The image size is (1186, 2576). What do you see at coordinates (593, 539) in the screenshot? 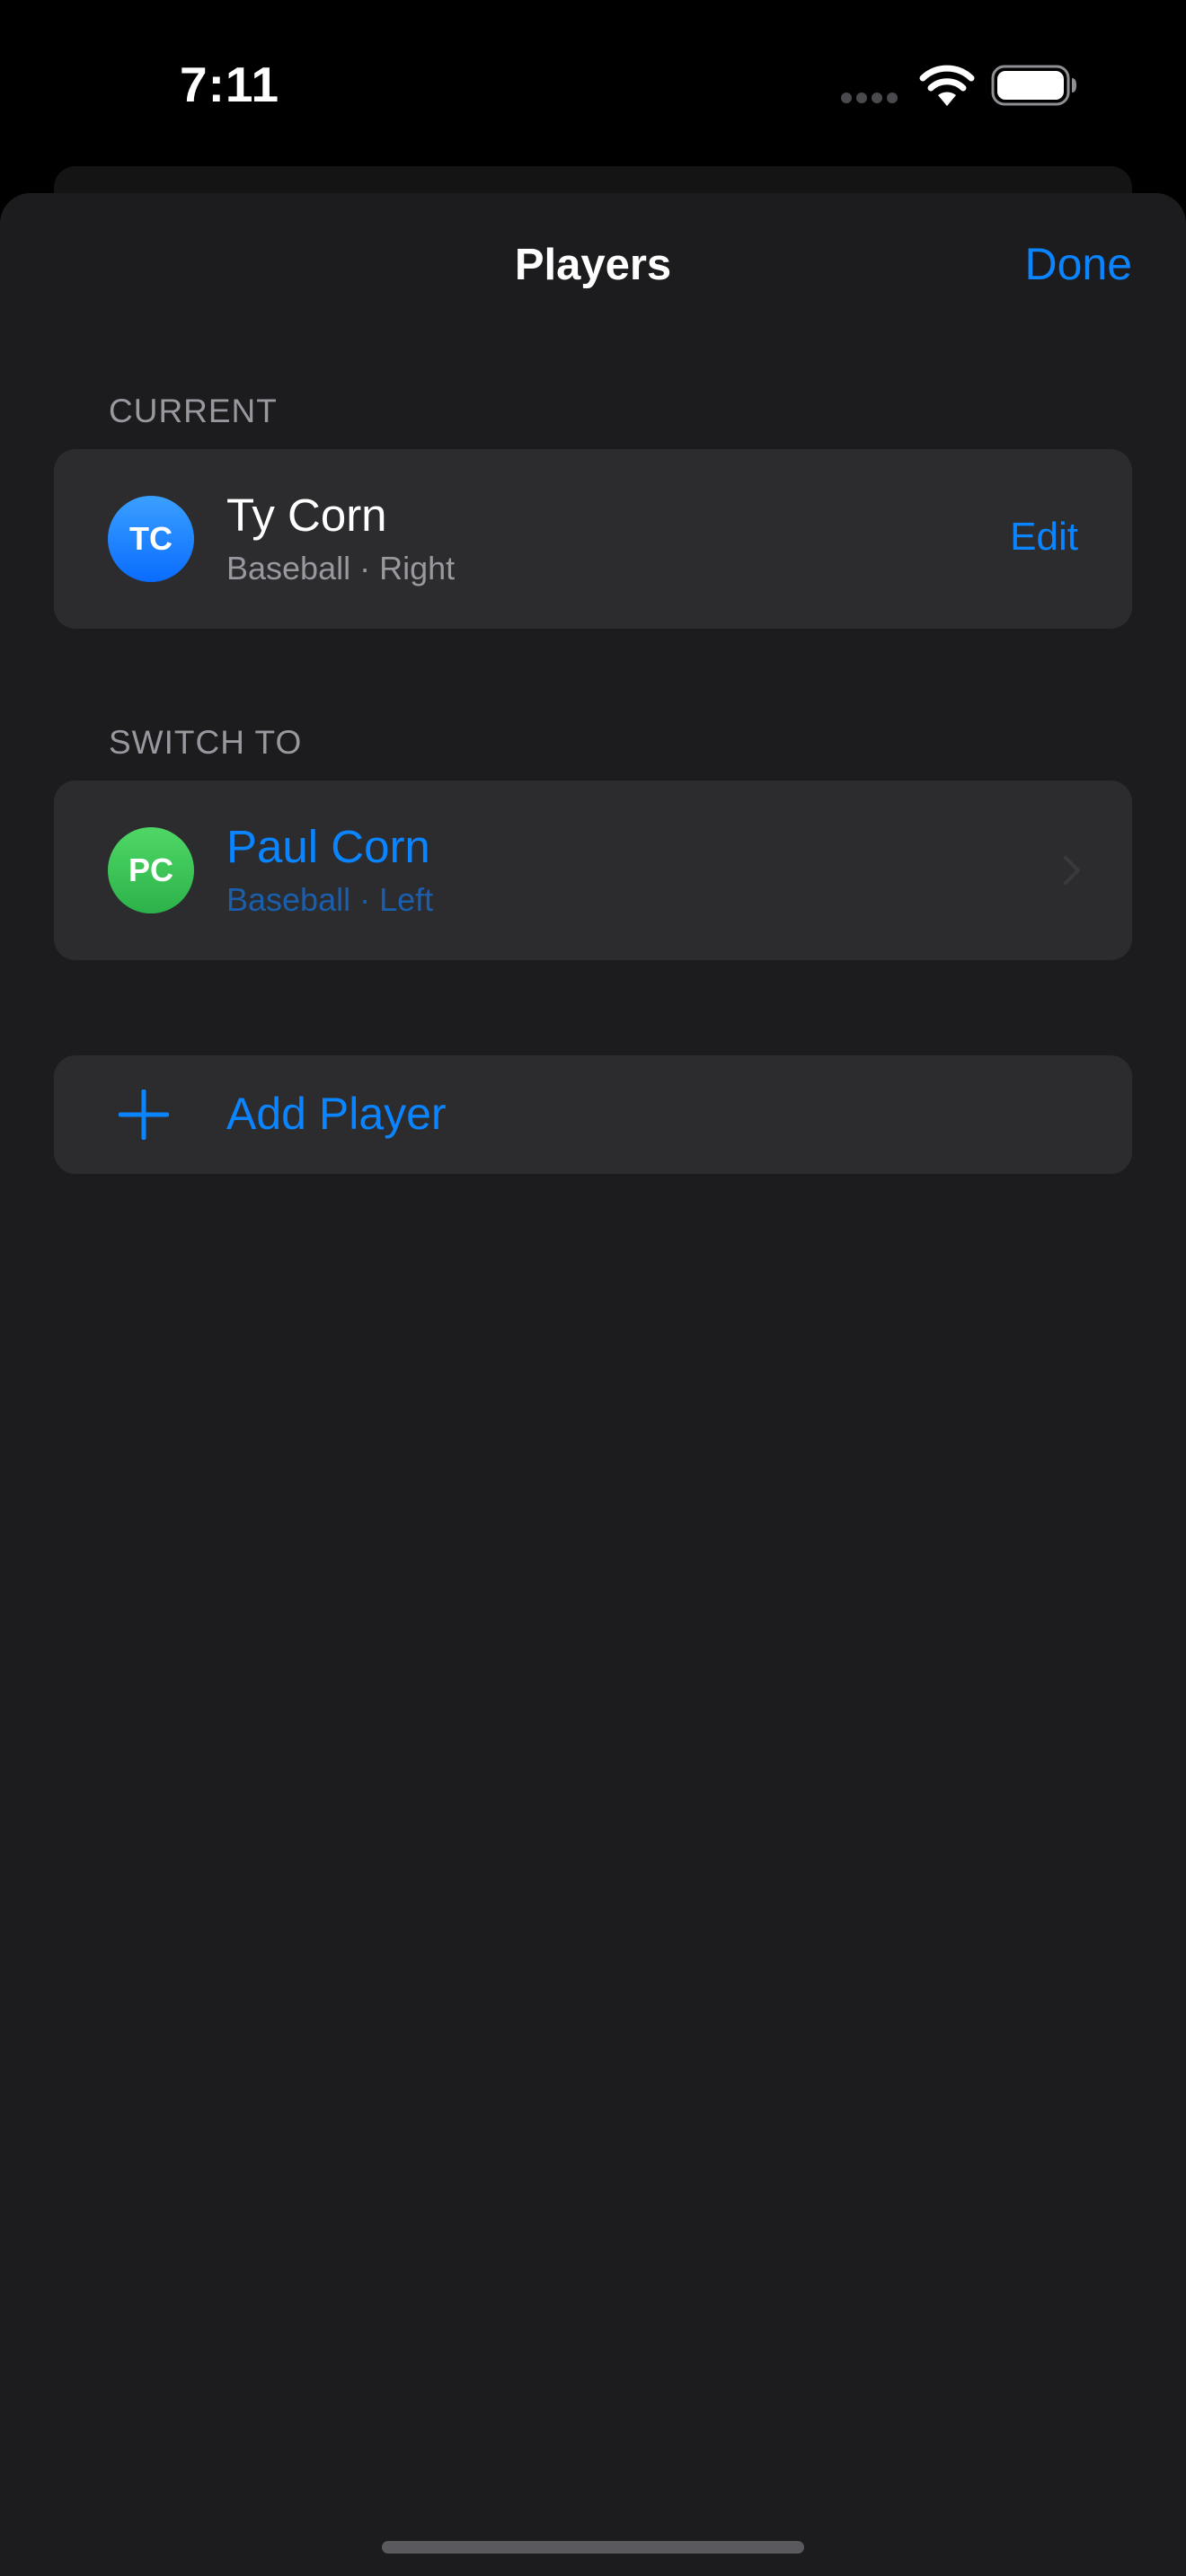
I see `current-player-row: TC Ty Corn Baseball · Right Edit` at bounding box center [593, 539].